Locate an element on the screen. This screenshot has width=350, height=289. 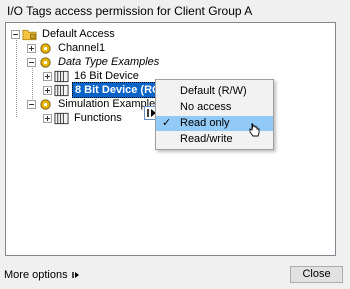
tree-node-label: 16 Bit Device is located at coordinates (106, 76).